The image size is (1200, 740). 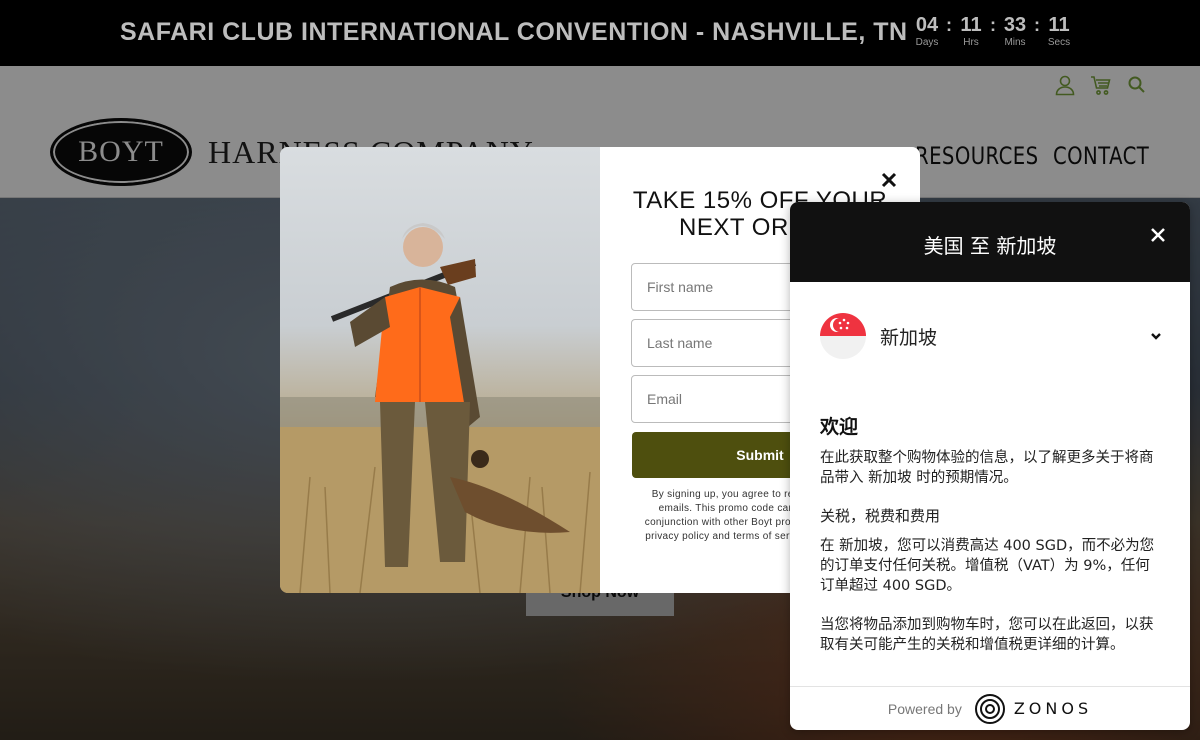 What do you see at coordinates (927, 31) in the screenshot?
I see `countdown-days: 04 Days` at bounding box center [927, 31].